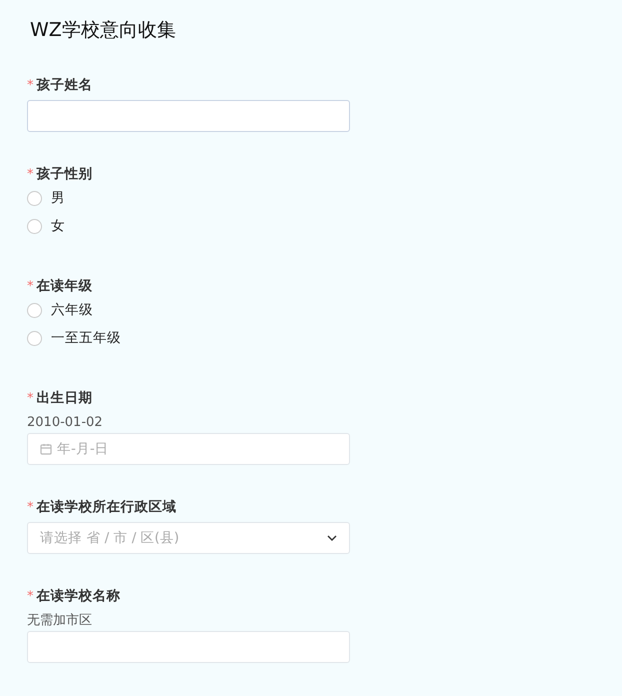  Describe the element at coordinates (64, 398) in the screenshot. I see `field-label: 出生日期` at that location.